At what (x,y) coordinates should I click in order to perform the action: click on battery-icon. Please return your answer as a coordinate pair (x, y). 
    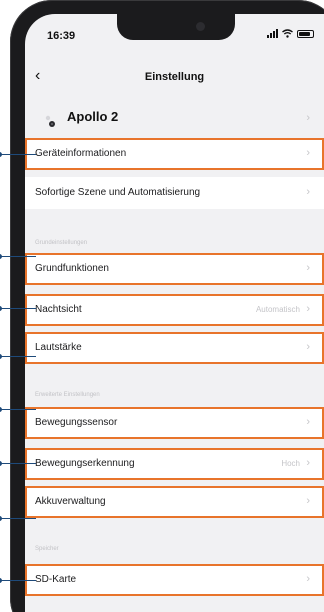
    Looking at the image, I should click on (305, 33).